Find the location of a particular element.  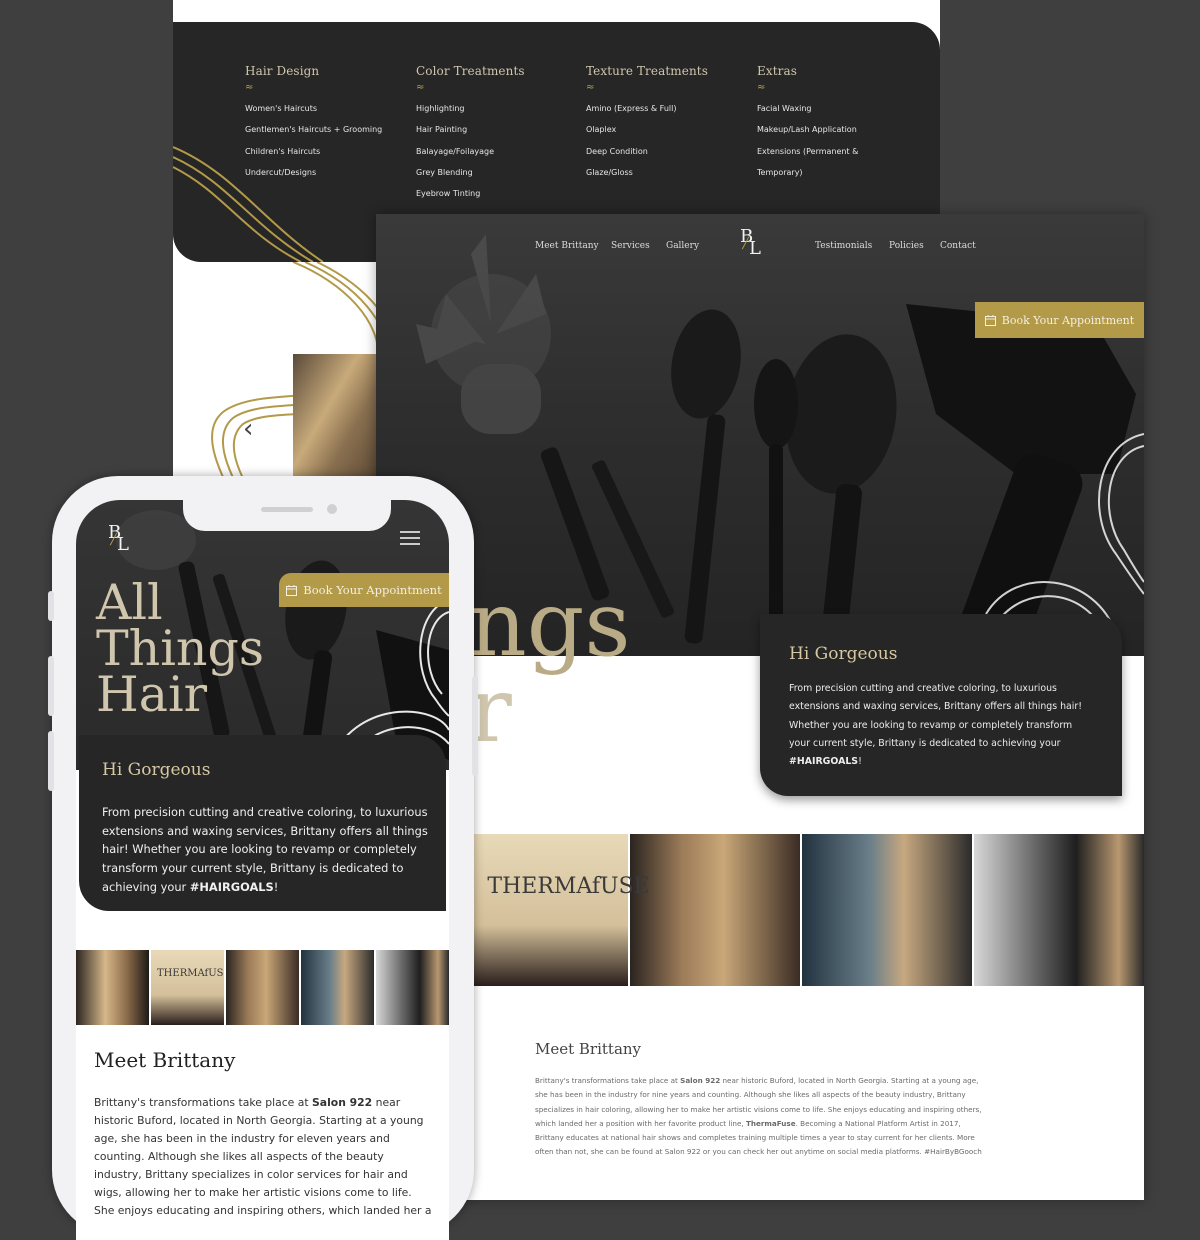

nav-link-contact: Contact is located at coordinates (958, 246).